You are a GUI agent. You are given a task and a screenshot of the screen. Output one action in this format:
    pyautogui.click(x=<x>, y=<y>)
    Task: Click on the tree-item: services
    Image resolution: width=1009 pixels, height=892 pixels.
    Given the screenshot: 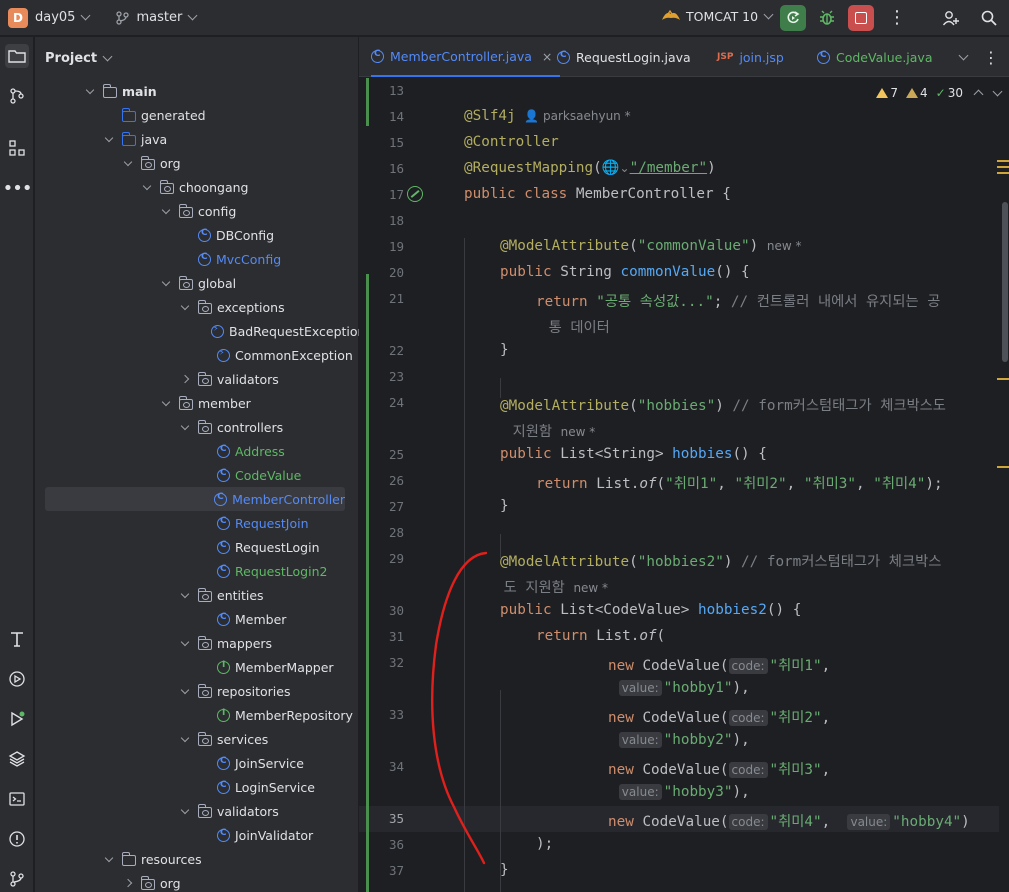 What is the action you would take?
    pyautogui.click(x=196, y=739)
    